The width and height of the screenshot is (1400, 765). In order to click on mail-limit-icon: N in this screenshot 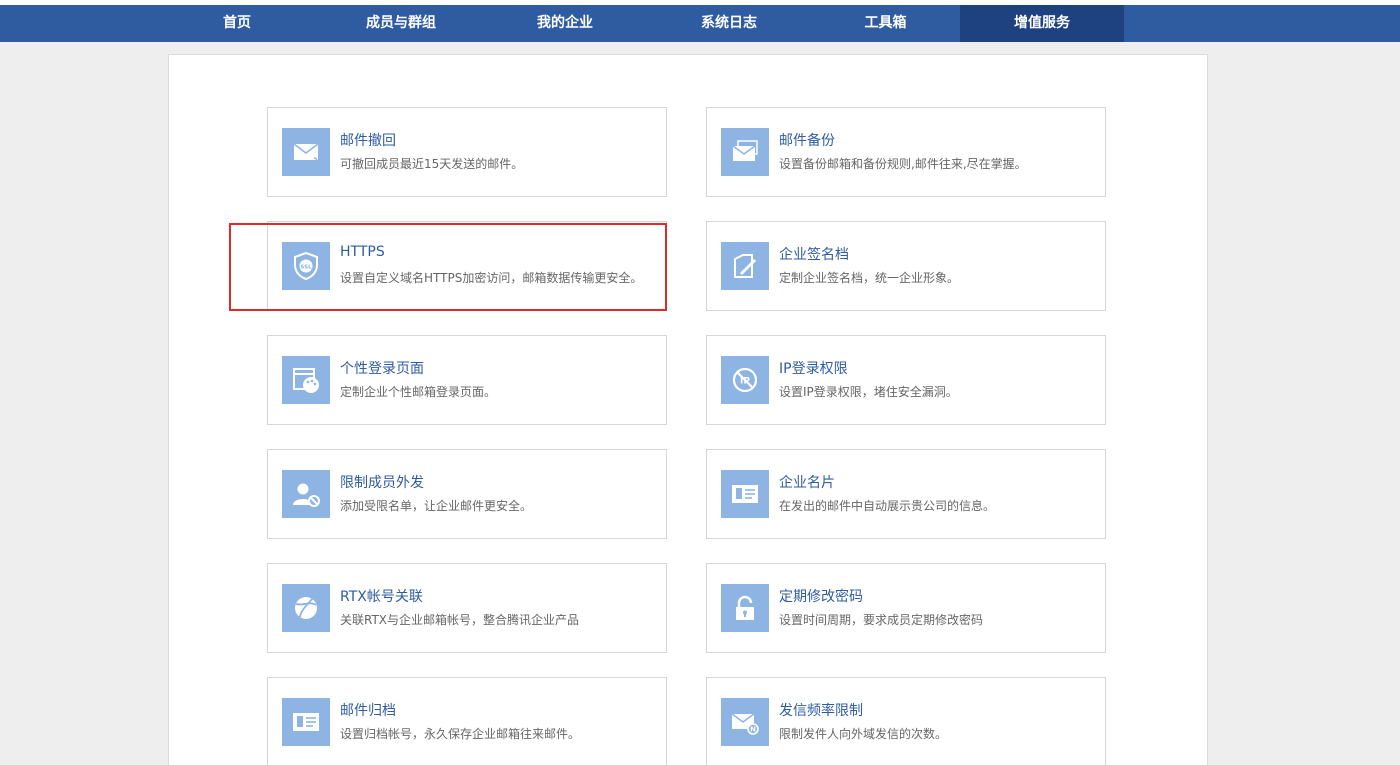, I will do `click(745, 722)`.